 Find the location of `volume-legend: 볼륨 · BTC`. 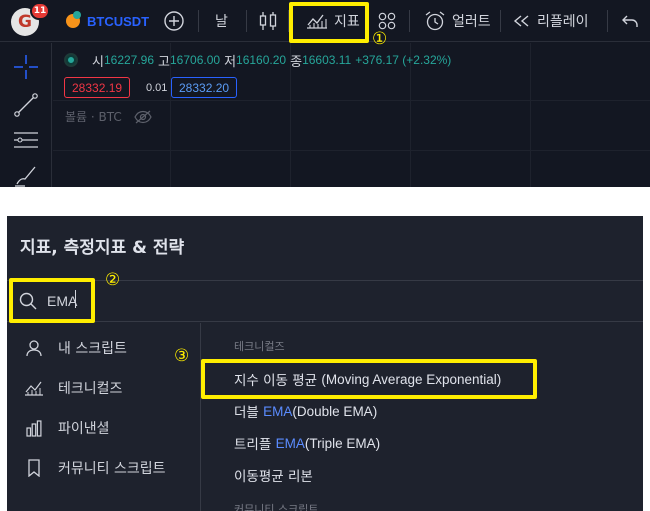

volume-legend: 볼륨 · BTC is located at coordinates (108, 116).